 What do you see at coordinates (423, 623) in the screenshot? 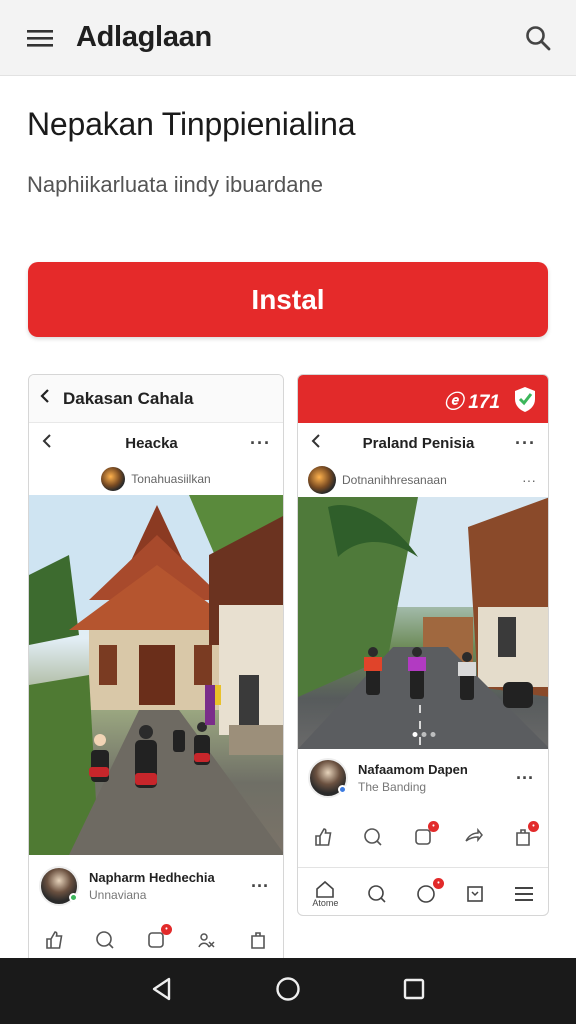
I see `street-motorbikes-photo` at bounding box center [423, 623].